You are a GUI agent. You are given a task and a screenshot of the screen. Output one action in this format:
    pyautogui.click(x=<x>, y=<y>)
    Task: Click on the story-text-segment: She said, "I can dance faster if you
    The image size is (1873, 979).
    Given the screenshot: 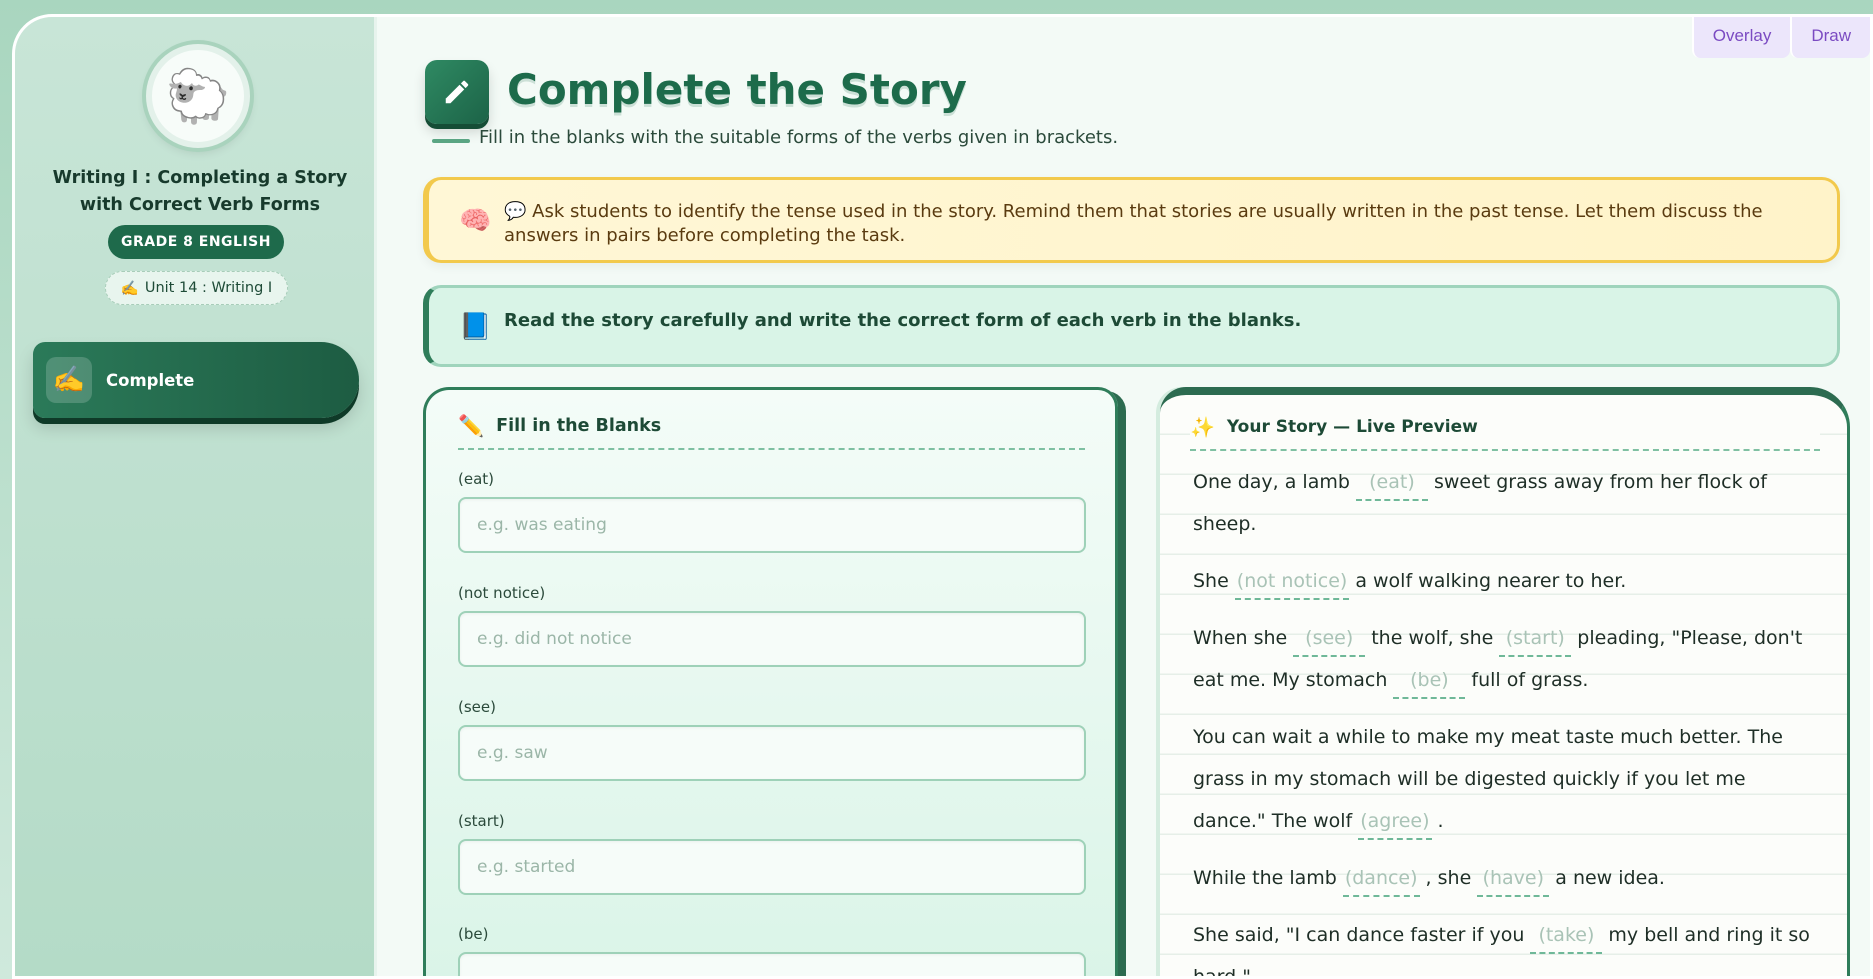 What is the action you would take?
    pyautogui.click(x=1359, y=935)
    